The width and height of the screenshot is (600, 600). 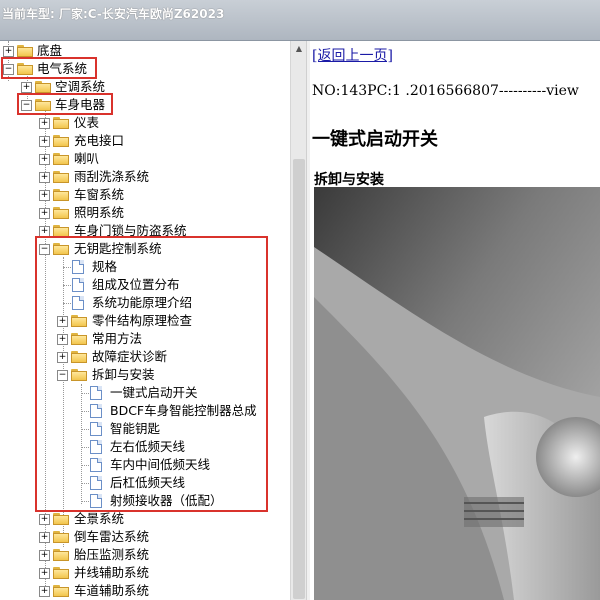 I want to click on highlight-electrical-system, so click(x=49, y=68).